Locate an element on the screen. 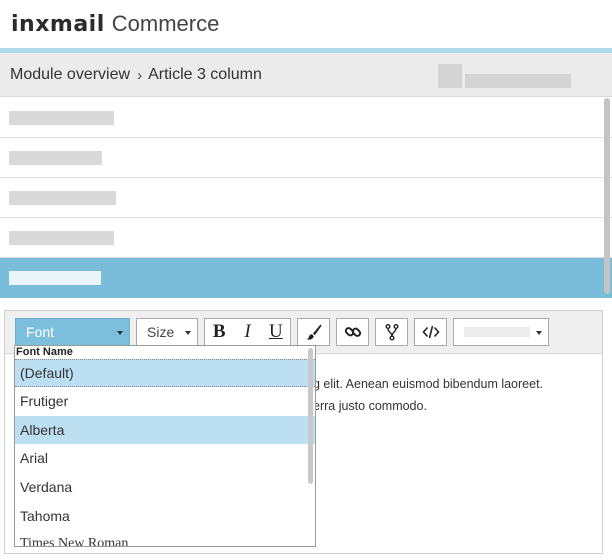 This screenshot has height=560, width=612. style-select is located at coordinates (501, 332).